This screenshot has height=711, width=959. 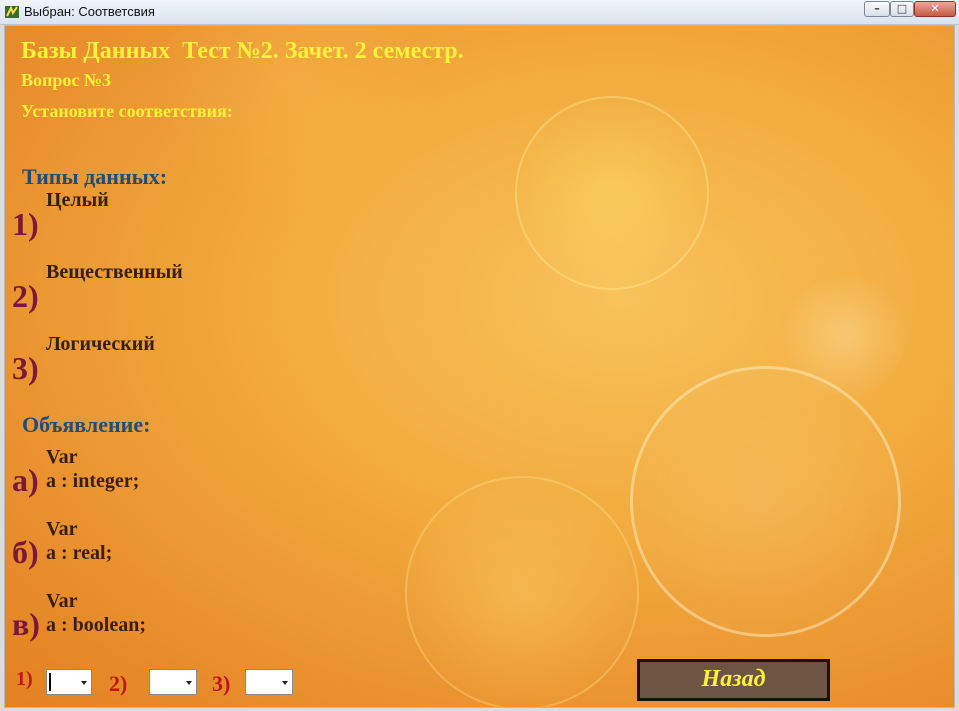 I want to click on type-number: 1), so click(x=25, y=224).